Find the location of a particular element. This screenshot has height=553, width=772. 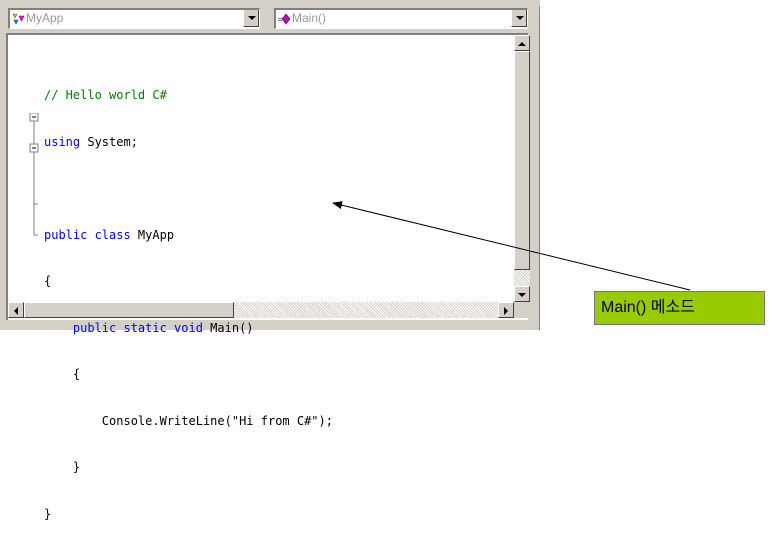

callout-arrow is located at coordinates (511, 246).